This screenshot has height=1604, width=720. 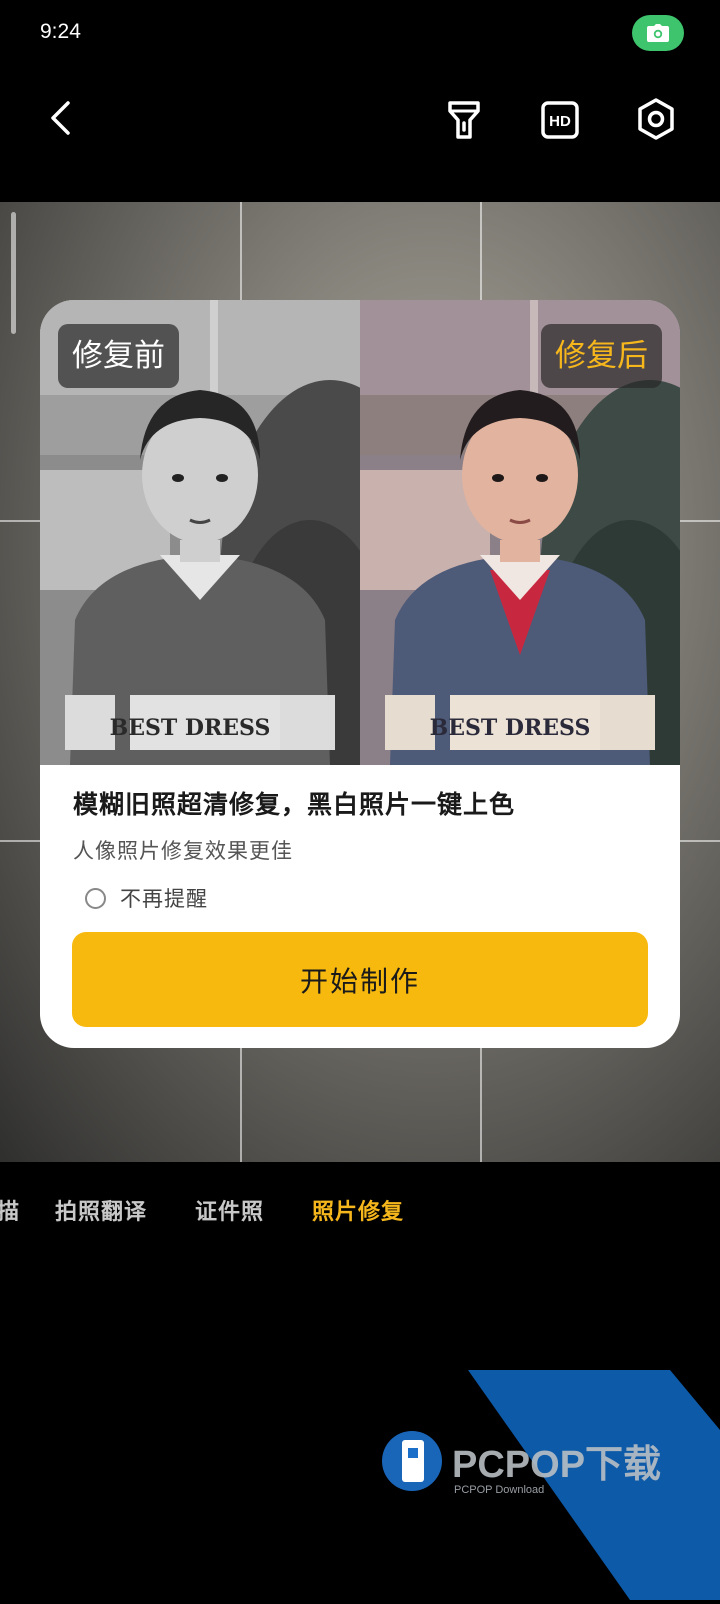 I want to click on status-bar: 9:24, so click(x=360, y=35).